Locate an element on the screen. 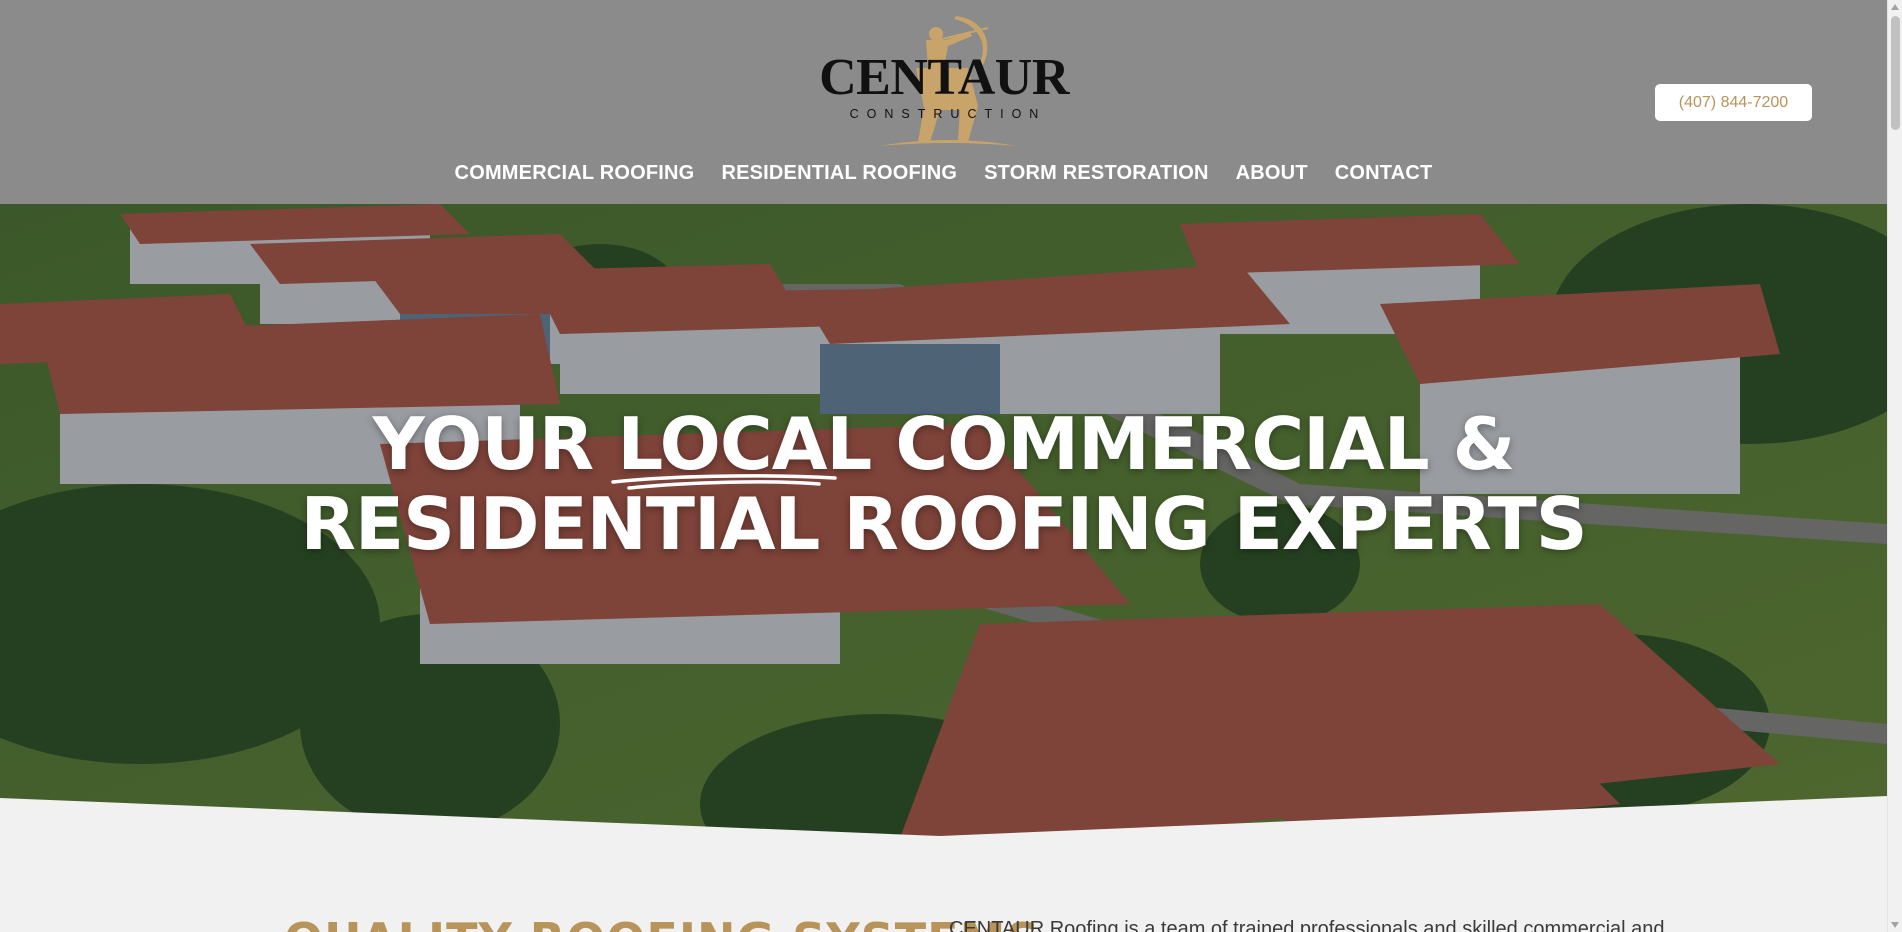 The image size is (1902, 932). phone-button: (407) 844-7200 is located at coordinates (1733, 102).